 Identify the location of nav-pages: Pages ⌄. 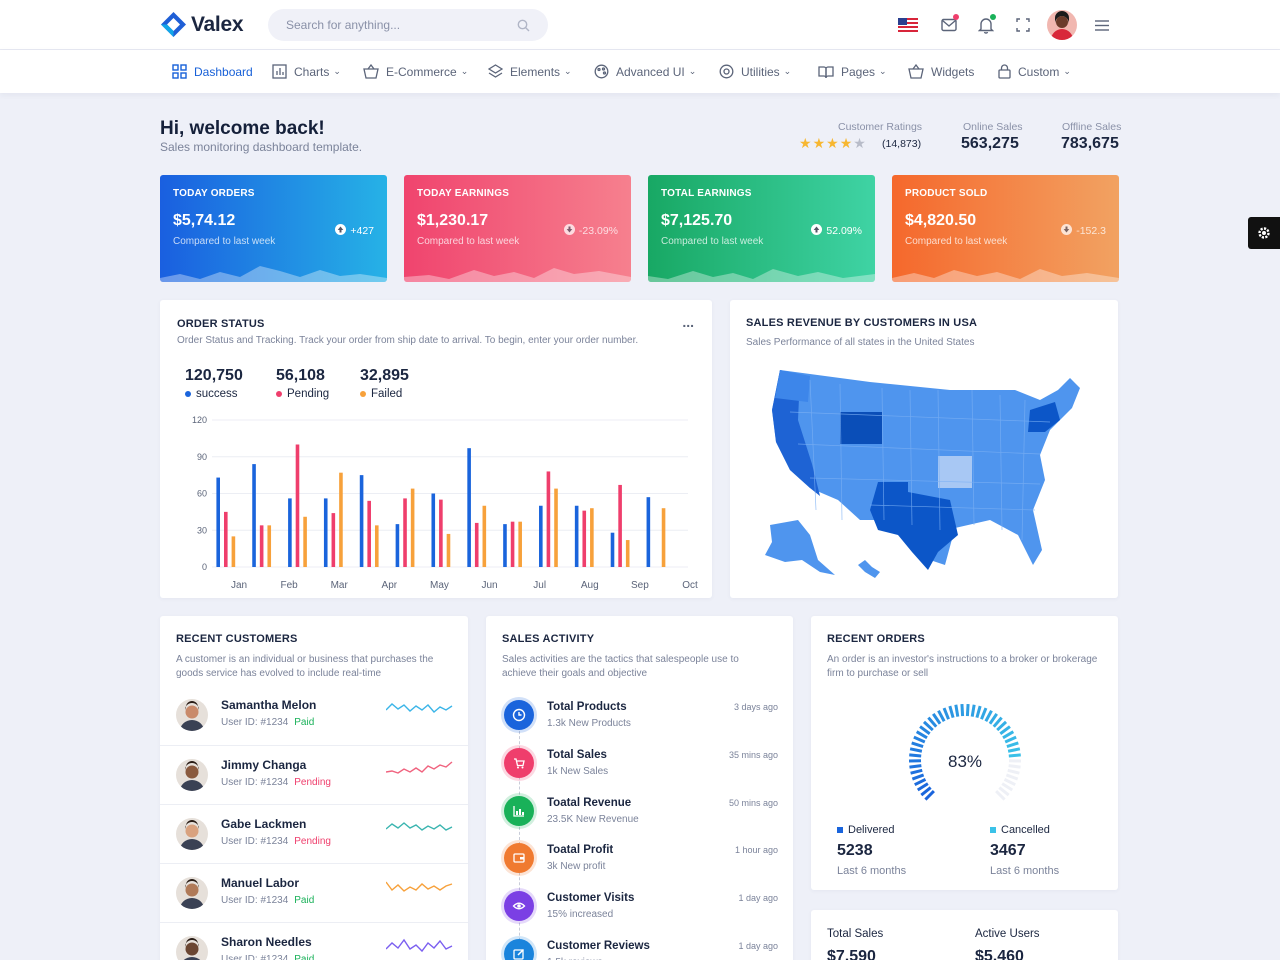
(852, 71).